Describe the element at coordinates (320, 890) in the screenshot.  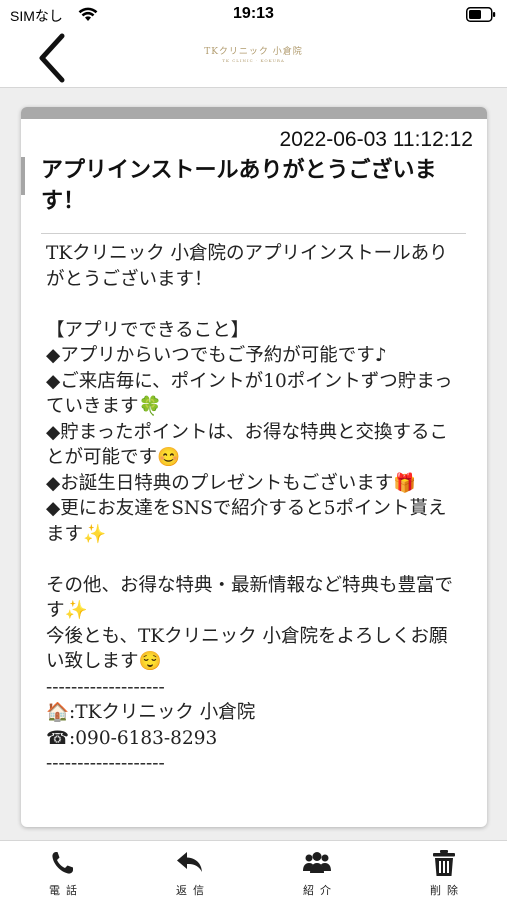
I see `tab-label-share: 紹介` at that location.